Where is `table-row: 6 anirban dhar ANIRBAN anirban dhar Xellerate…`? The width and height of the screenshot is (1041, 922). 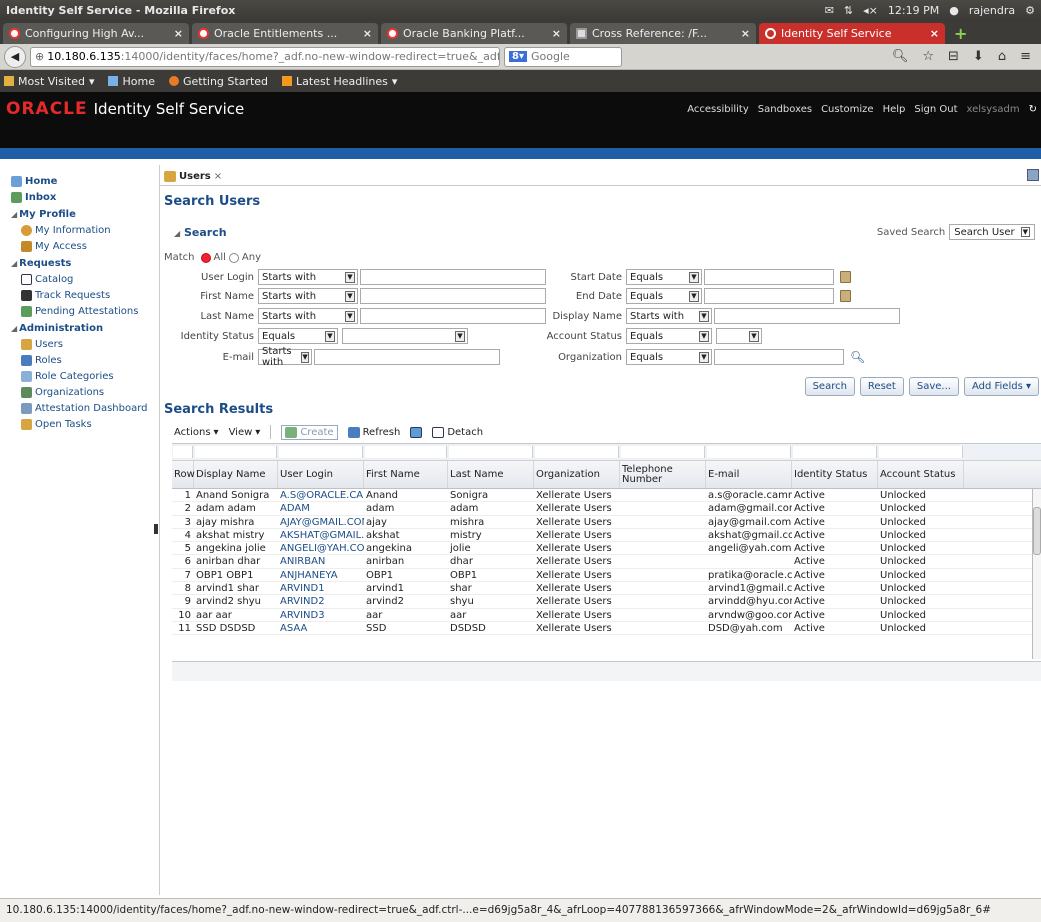 table-row: 6 anirban dhar ANIRBAN anirban dhar Xellerate… is located at coordinates (606, 562).